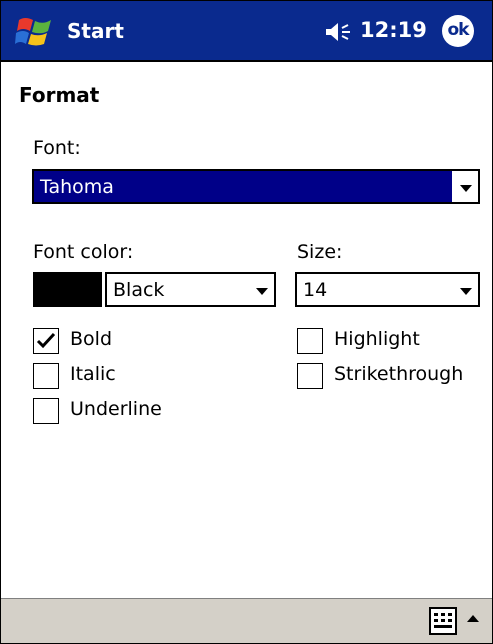 Image resolution: width=493 pixels, height=644 pixels. I want to click on app-title: Start, so click(95, 31).